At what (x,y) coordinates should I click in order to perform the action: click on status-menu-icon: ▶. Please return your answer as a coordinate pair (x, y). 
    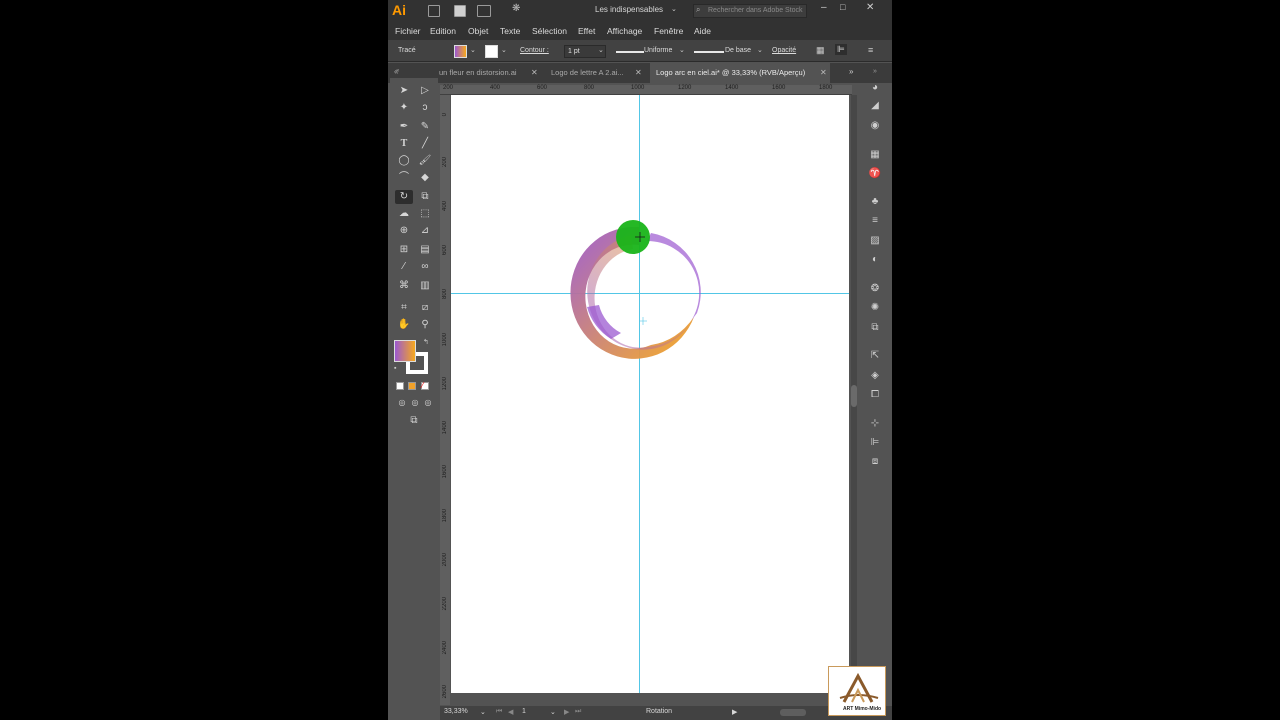
    Looking at the image, I should click on (734, 712).